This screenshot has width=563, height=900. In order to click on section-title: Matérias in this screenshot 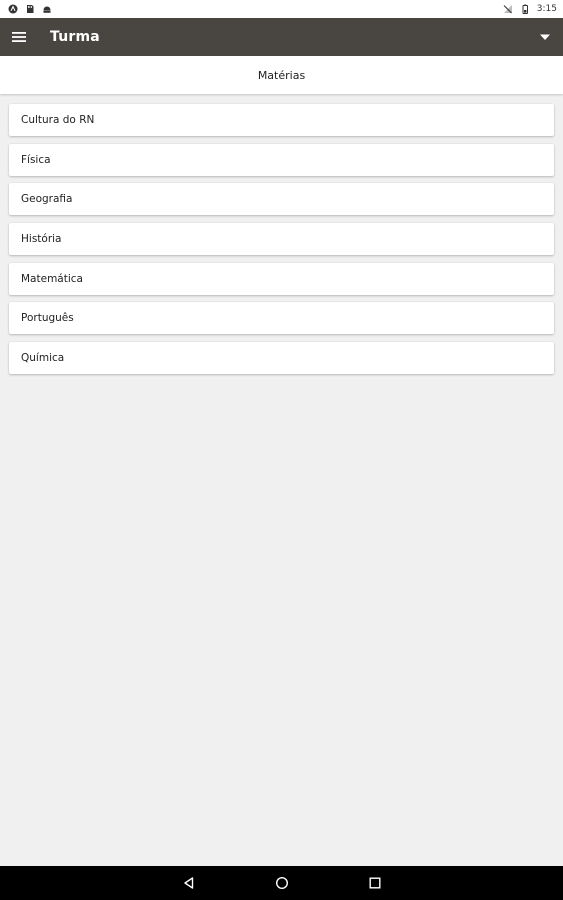, I will do `click(281, 75)`.